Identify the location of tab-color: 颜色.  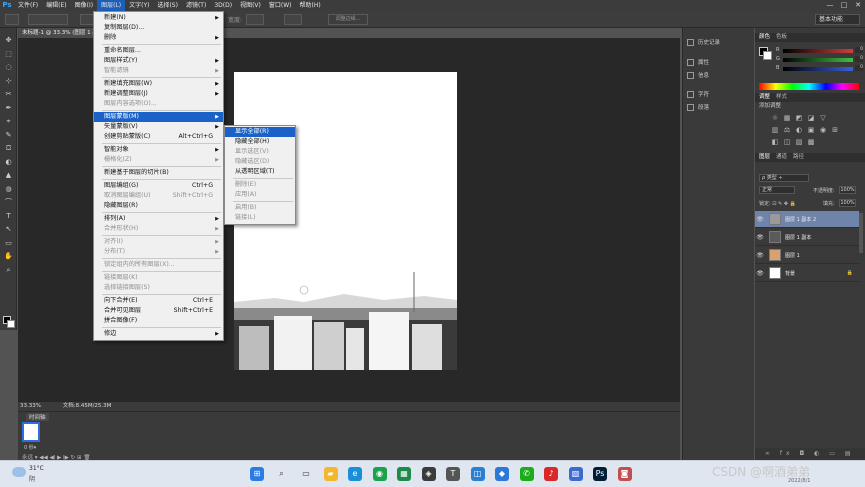
(764, 37).